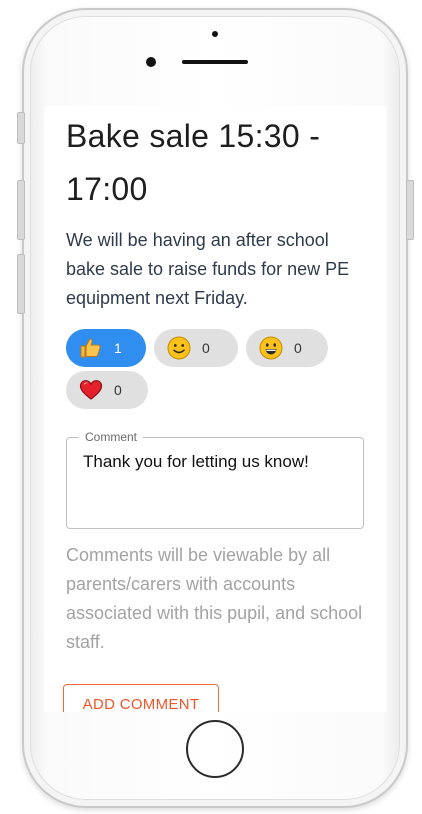  Describe the element at coordinates (410, 210) in the screenshot. I see `power-button` at that location.